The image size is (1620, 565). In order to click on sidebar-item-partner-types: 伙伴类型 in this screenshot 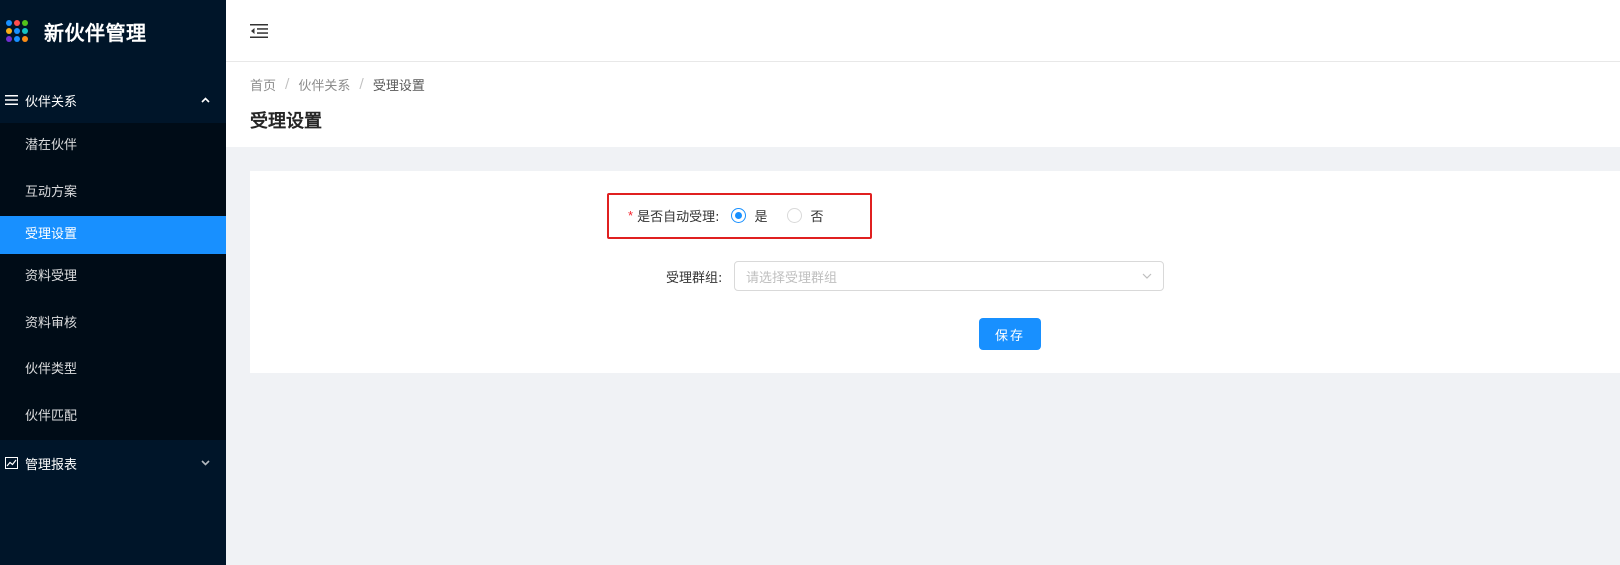, I will do `click(113, 370)`.